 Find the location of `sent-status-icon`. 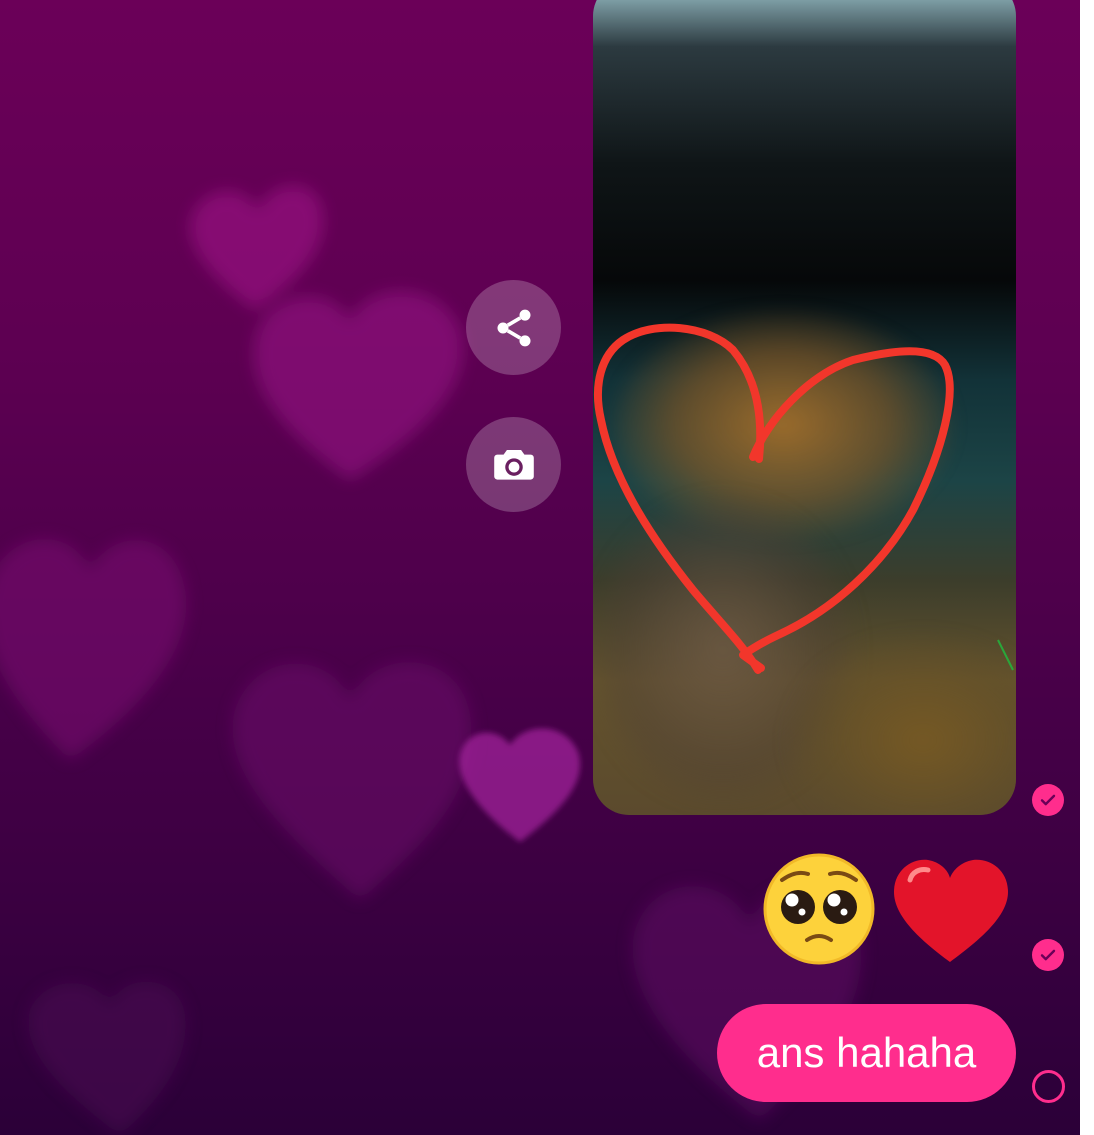

sent-status-icon is located at coordinates (1048, 1086).